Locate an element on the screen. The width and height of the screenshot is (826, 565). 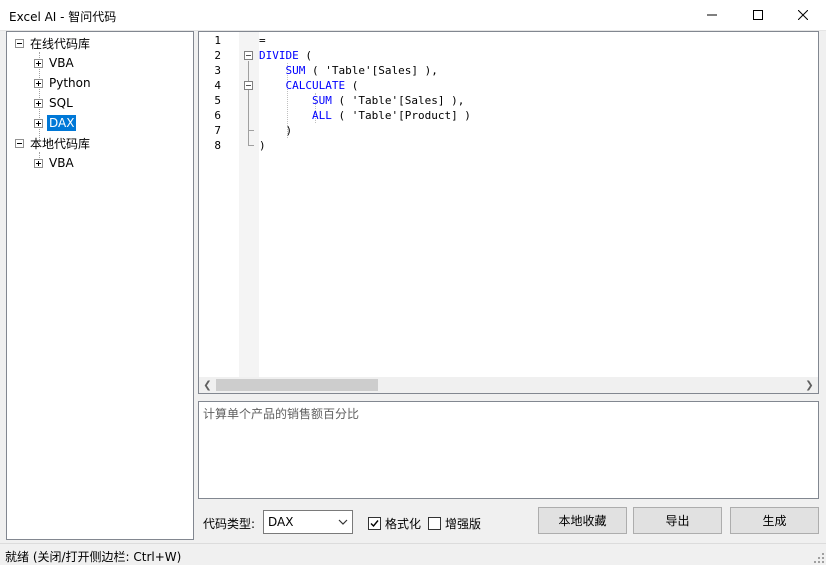
minimize-icon is located at coordinates (712, 15).